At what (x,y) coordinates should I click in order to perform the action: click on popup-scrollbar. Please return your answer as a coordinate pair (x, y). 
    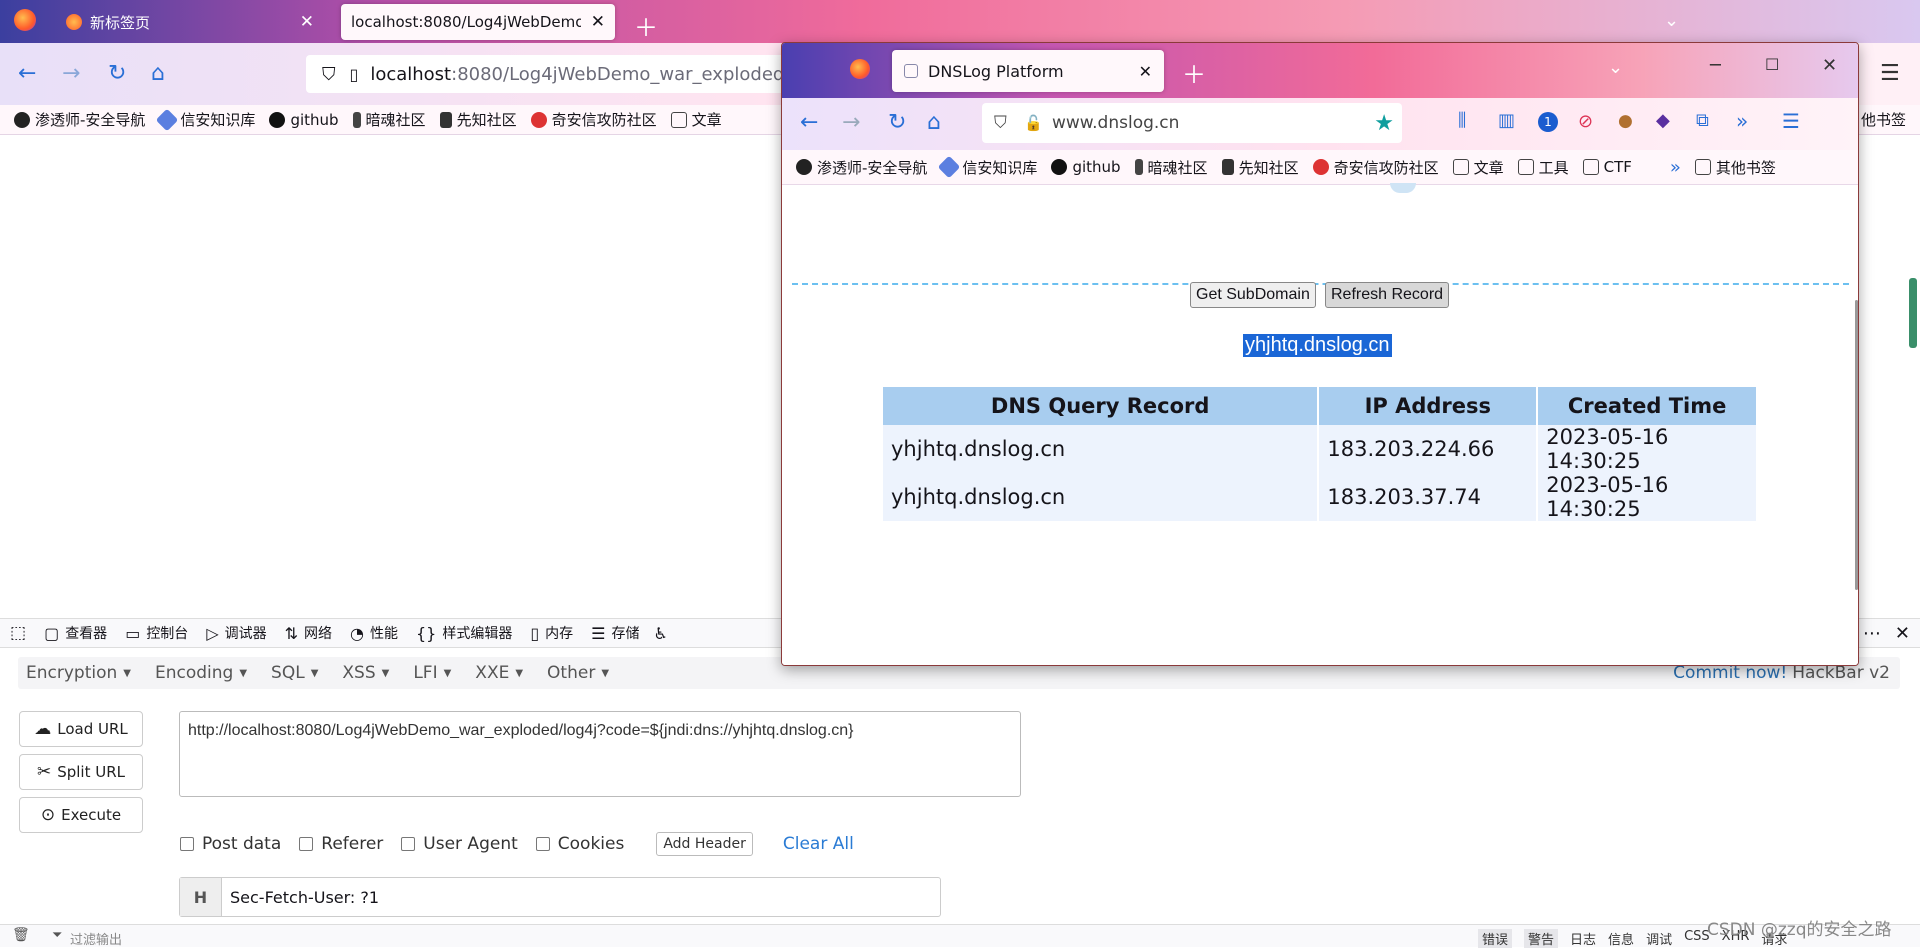
    Looking at the image, I should click on (1856, 445).